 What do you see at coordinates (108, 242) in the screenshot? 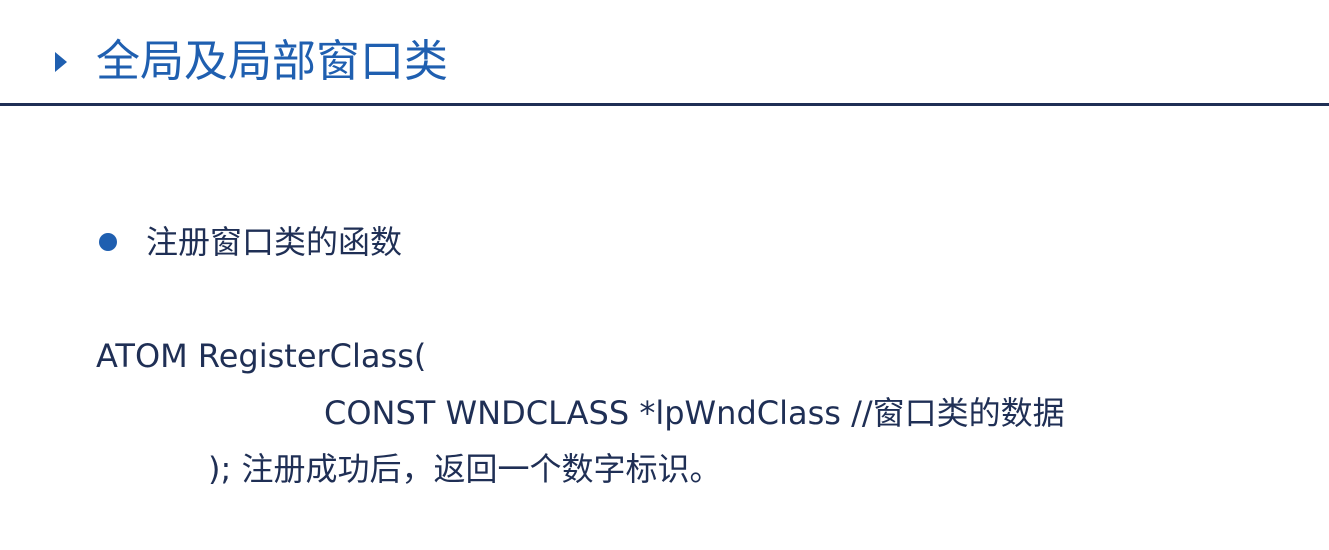
I see `bullet-dot-icon` at bounding box center [108, 242].